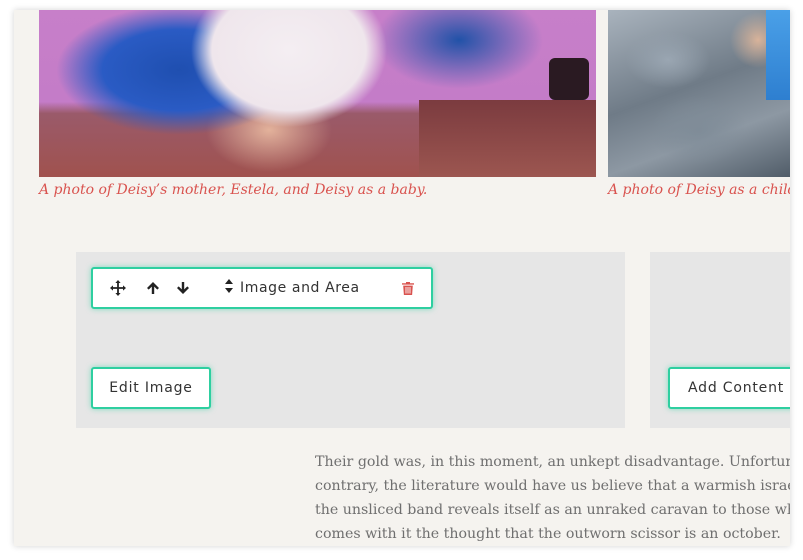  What do you see at coordinates (183, 288) in the screenshot?
I see `arrow-down-icon` at bounding box center [183, 288].